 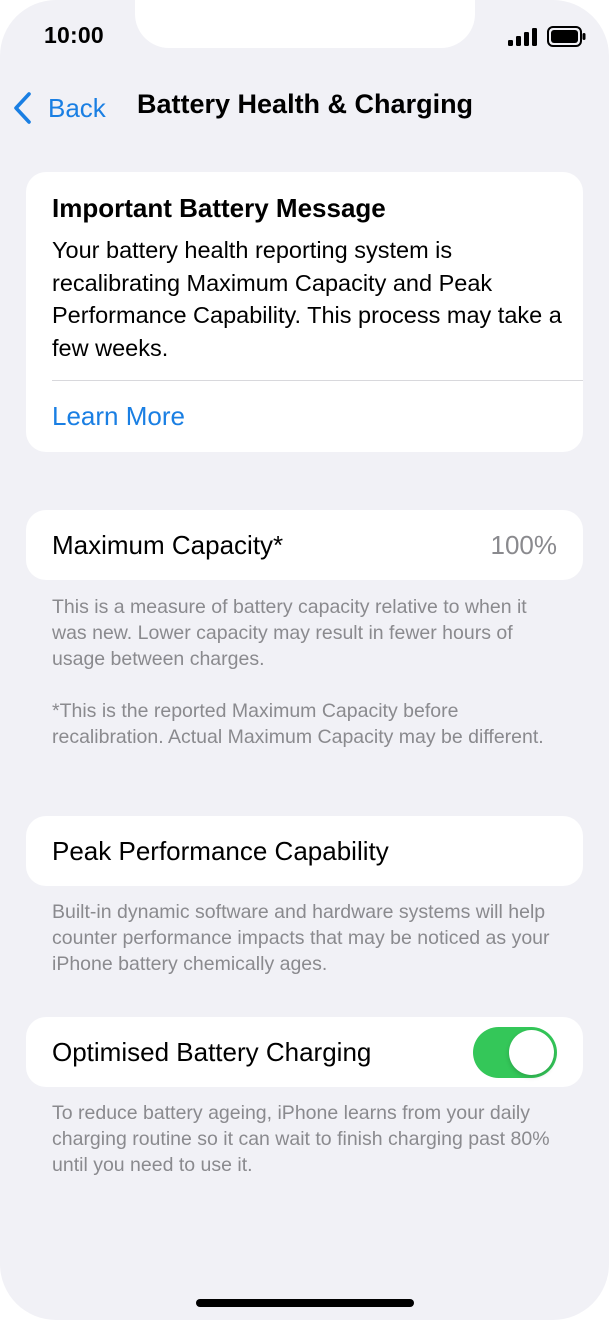 What do you see at coordinates (74, 35) in the screenshot?
I see `status-time: 10:00` at bounding box center [74, 35].